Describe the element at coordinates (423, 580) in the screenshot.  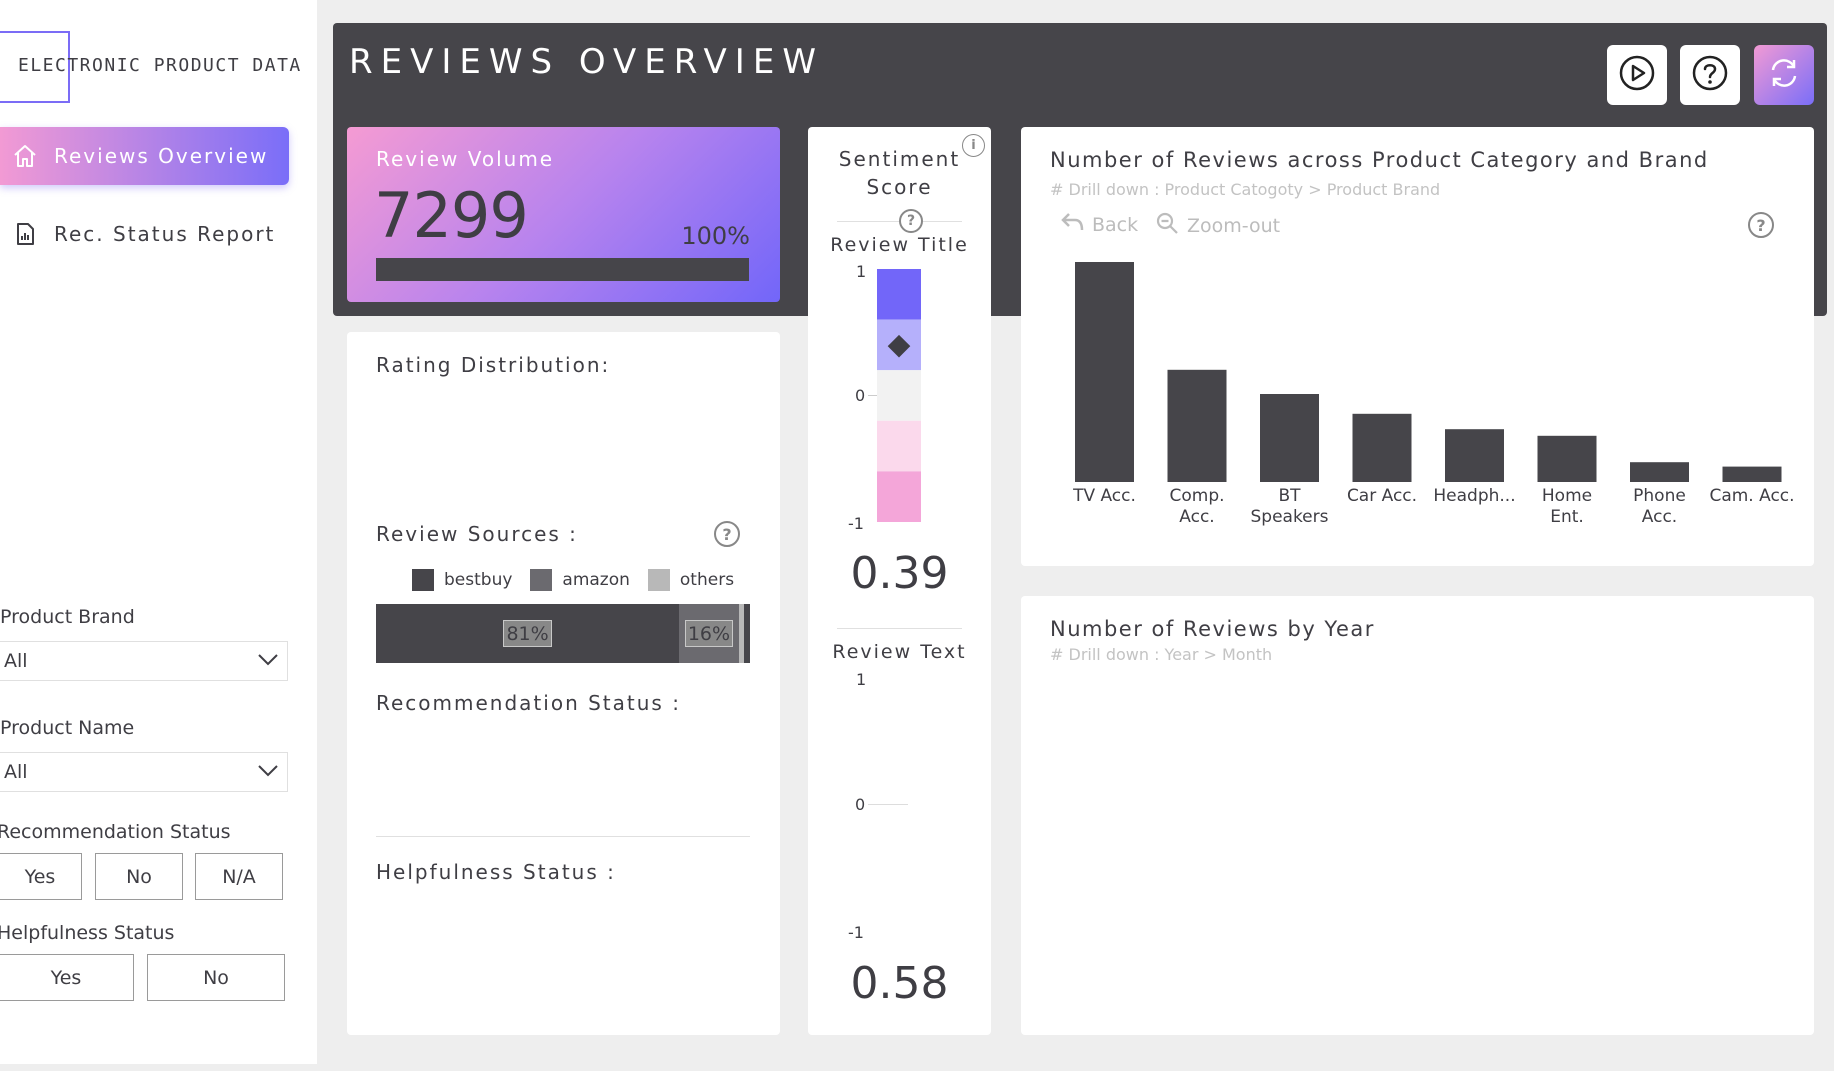
I see `legend-swatch-bestbuy` at that location.